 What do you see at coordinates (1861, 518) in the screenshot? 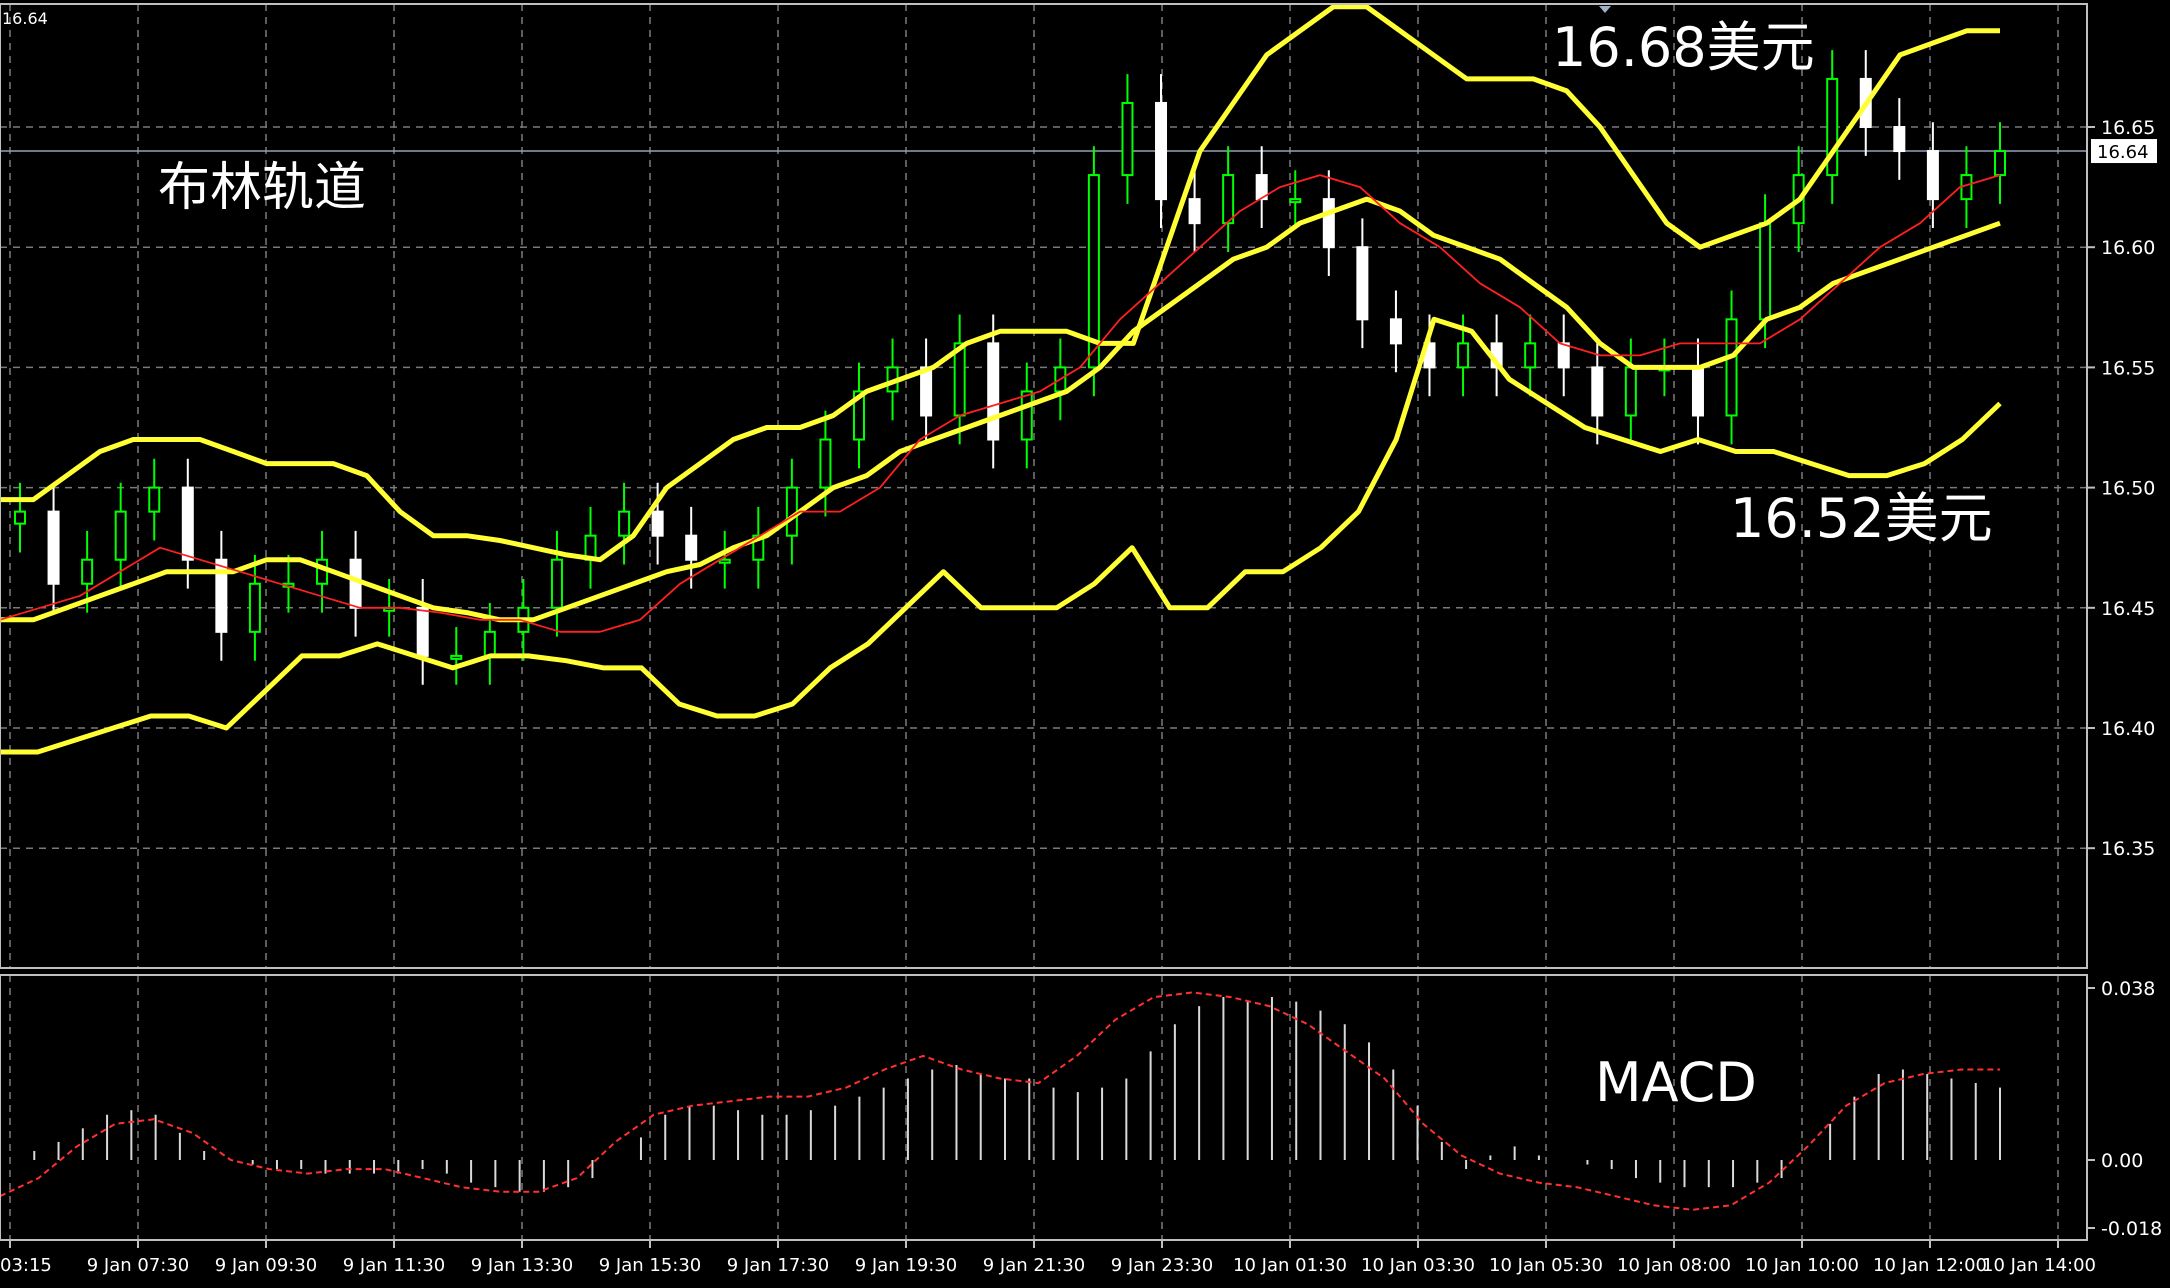
I see `lower-price-annotation: 16.52美元` at bounding box center [1861, 518].